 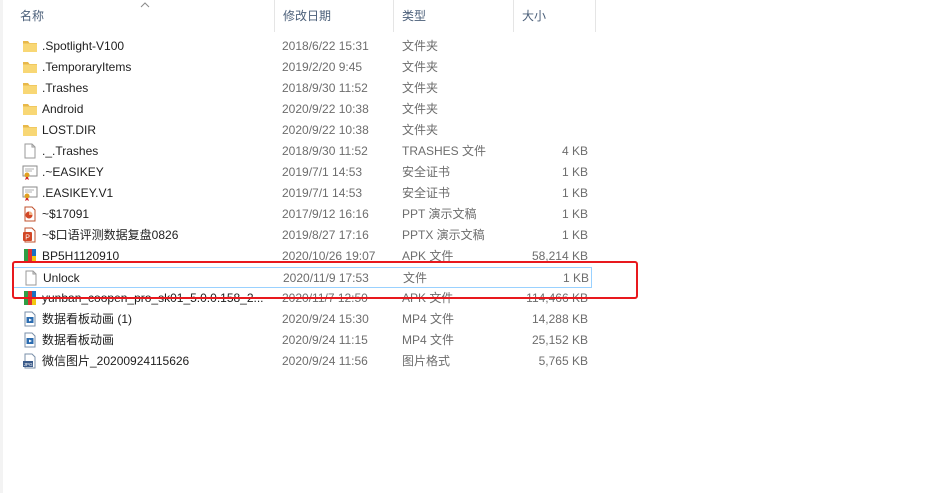 I want to click on file-row: .~EASIKEY 2019/7/1 14:53 安全证书 1 KB, so click(x=302, y=172).